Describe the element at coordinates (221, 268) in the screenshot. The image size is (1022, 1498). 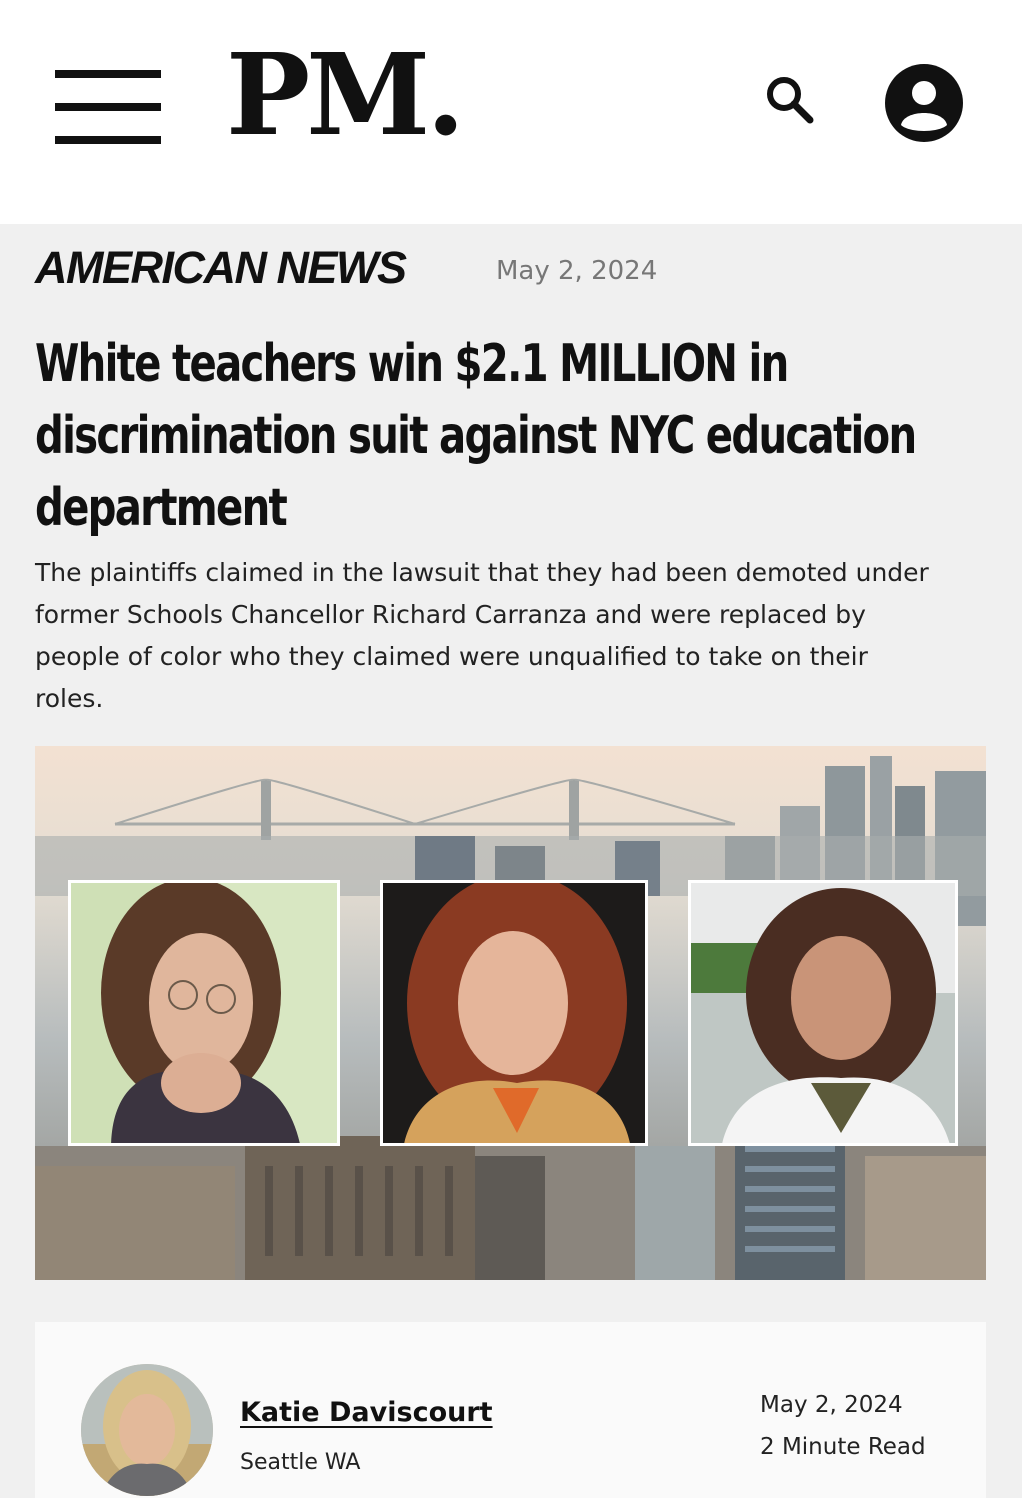
I see `category-label: AMERICAN NEWS` at that location.